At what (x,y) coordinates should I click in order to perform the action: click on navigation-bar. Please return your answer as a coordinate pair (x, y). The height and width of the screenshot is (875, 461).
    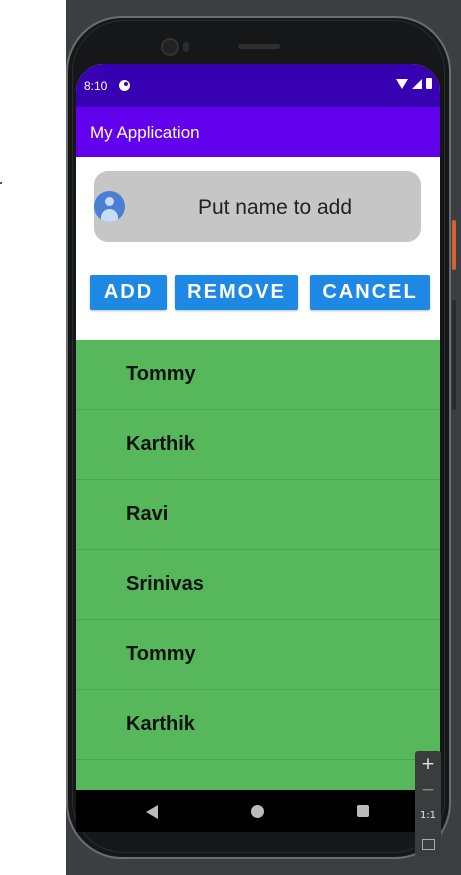
    Looking at the image, I should click on (258, 811).